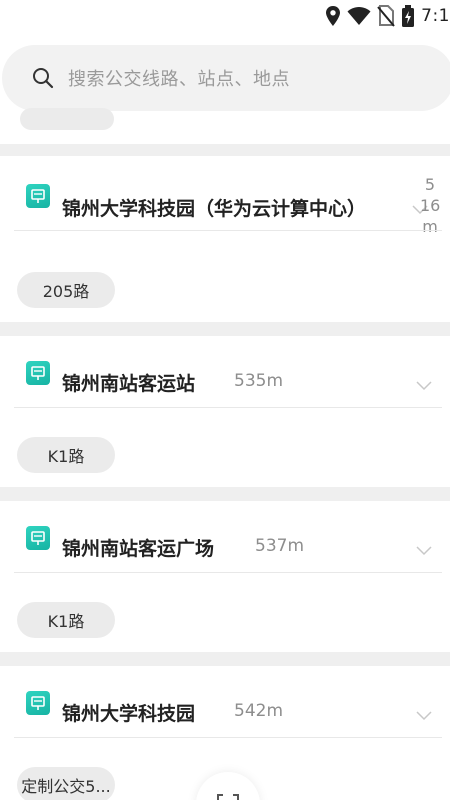 Image resolution: width=450 pixels, height=800 pixels. I want to click on battery-icon, so click(408, 16).